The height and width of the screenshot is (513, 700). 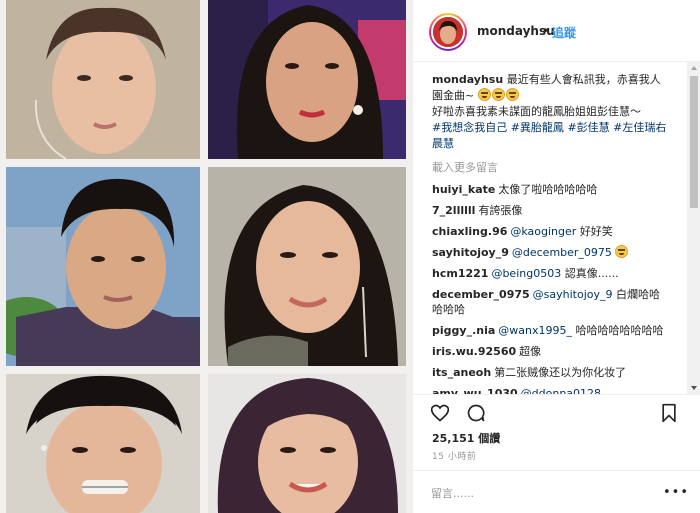 I want to click on comment-text: 好好笑, so click(x=596, y=231).